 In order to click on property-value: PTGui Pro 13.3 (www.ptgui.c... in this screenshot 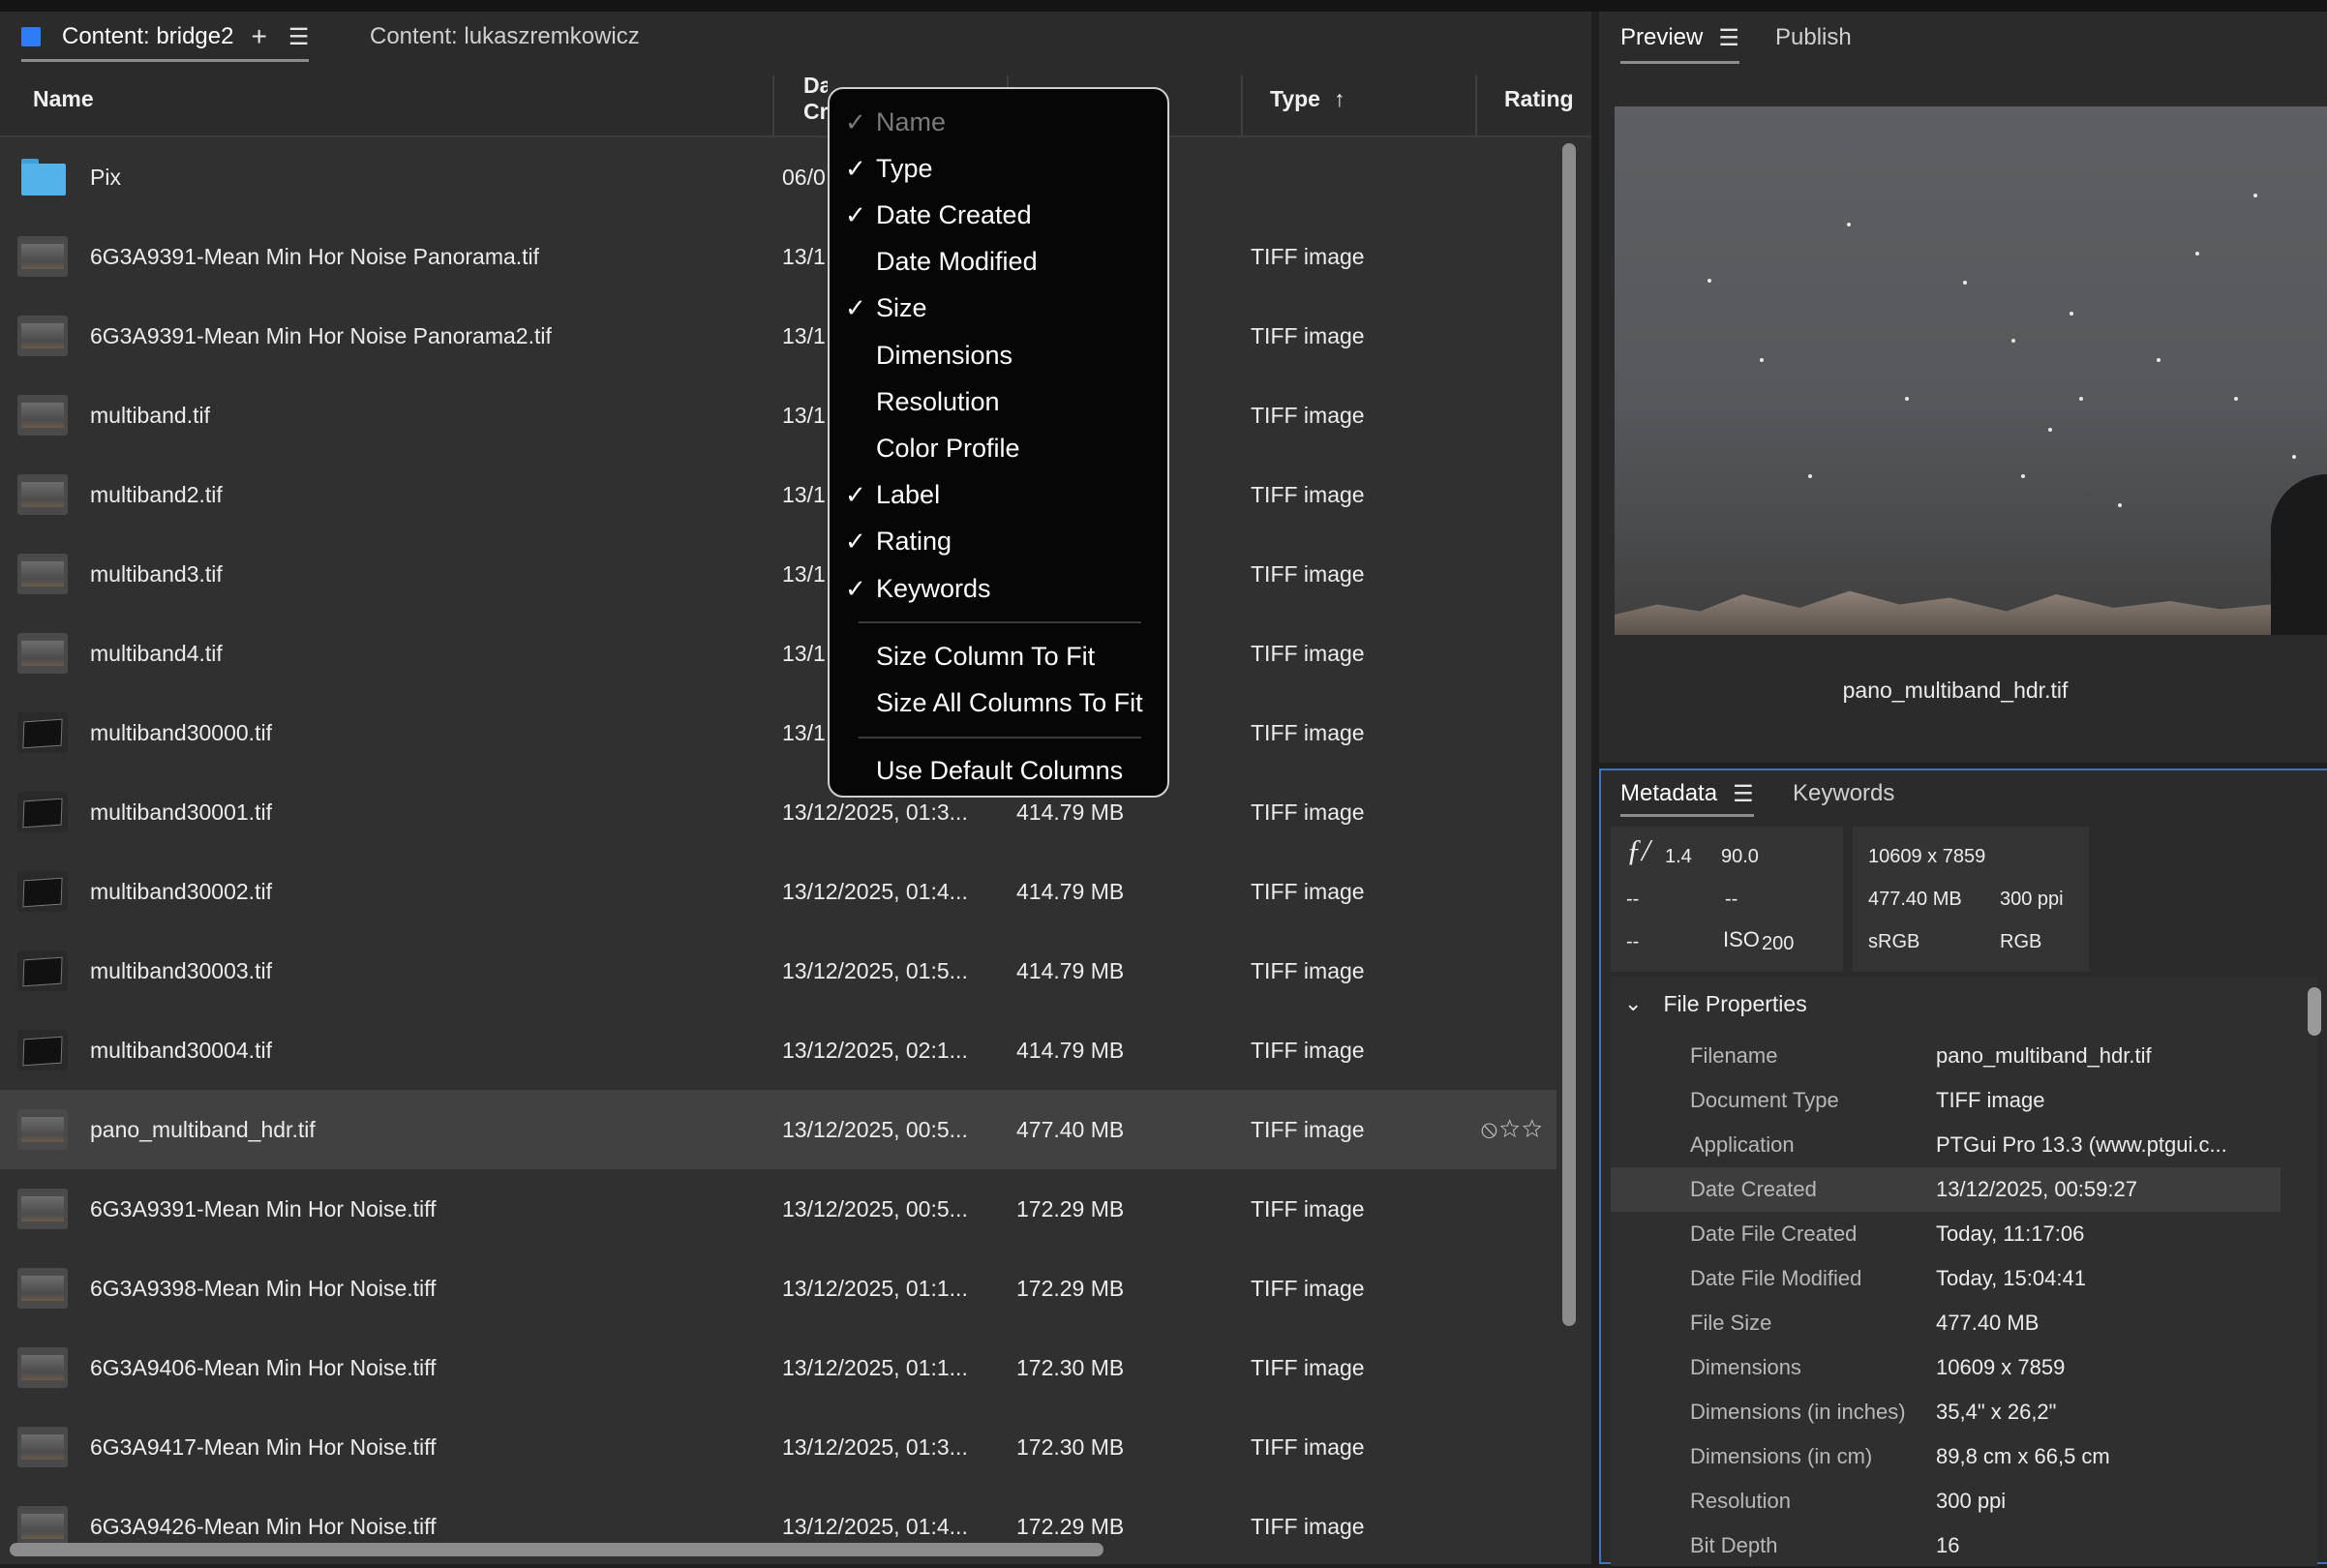, I will do `click(2081, 1144)`.